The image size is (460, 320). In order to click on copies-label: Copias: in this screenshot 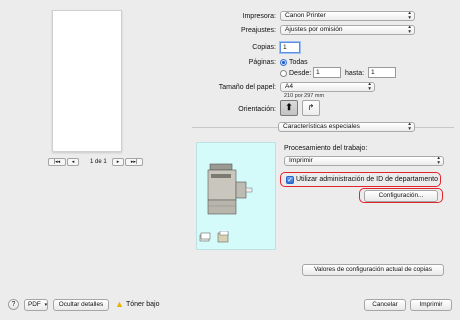, I will do `click(264, 47)`.